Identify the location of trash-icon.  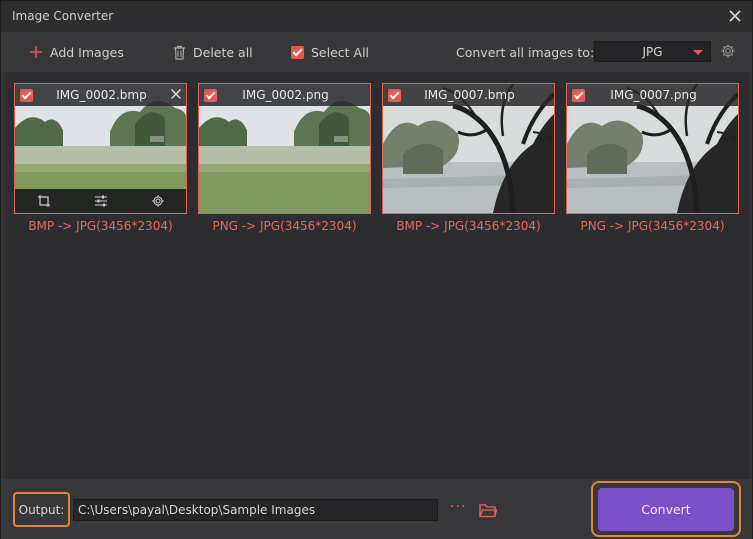
(179, 52).